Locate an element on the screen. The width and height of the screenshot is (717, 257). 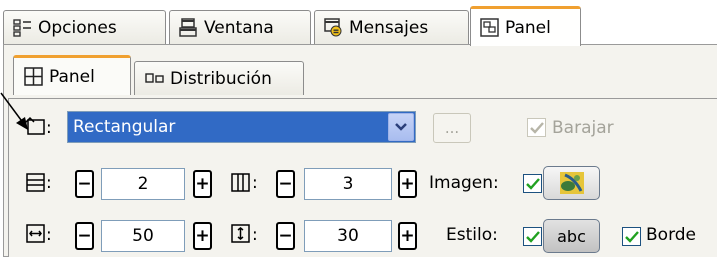
rows-icon is located at coordinates (35, 182).